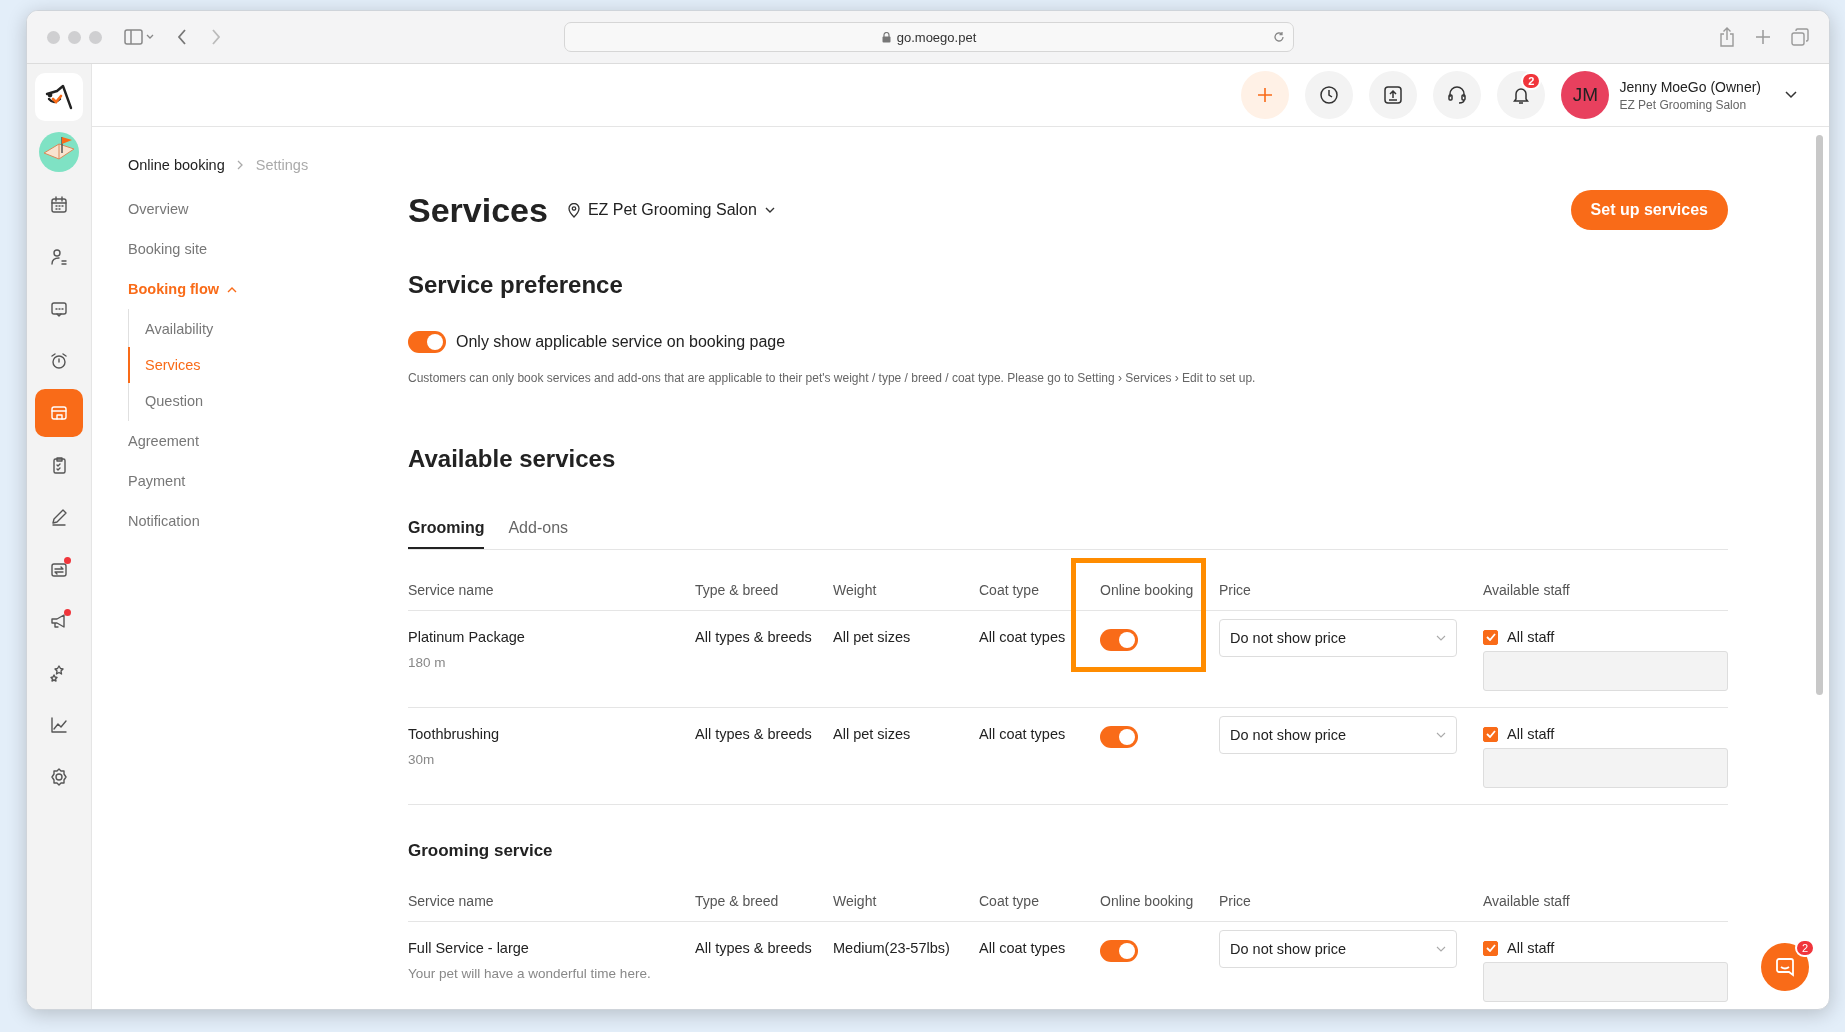  What do you see at coordinates (1649, 210) in the screenshot?
I see `set-up-services-button: Set up services` at bounding box center [1649, 210].